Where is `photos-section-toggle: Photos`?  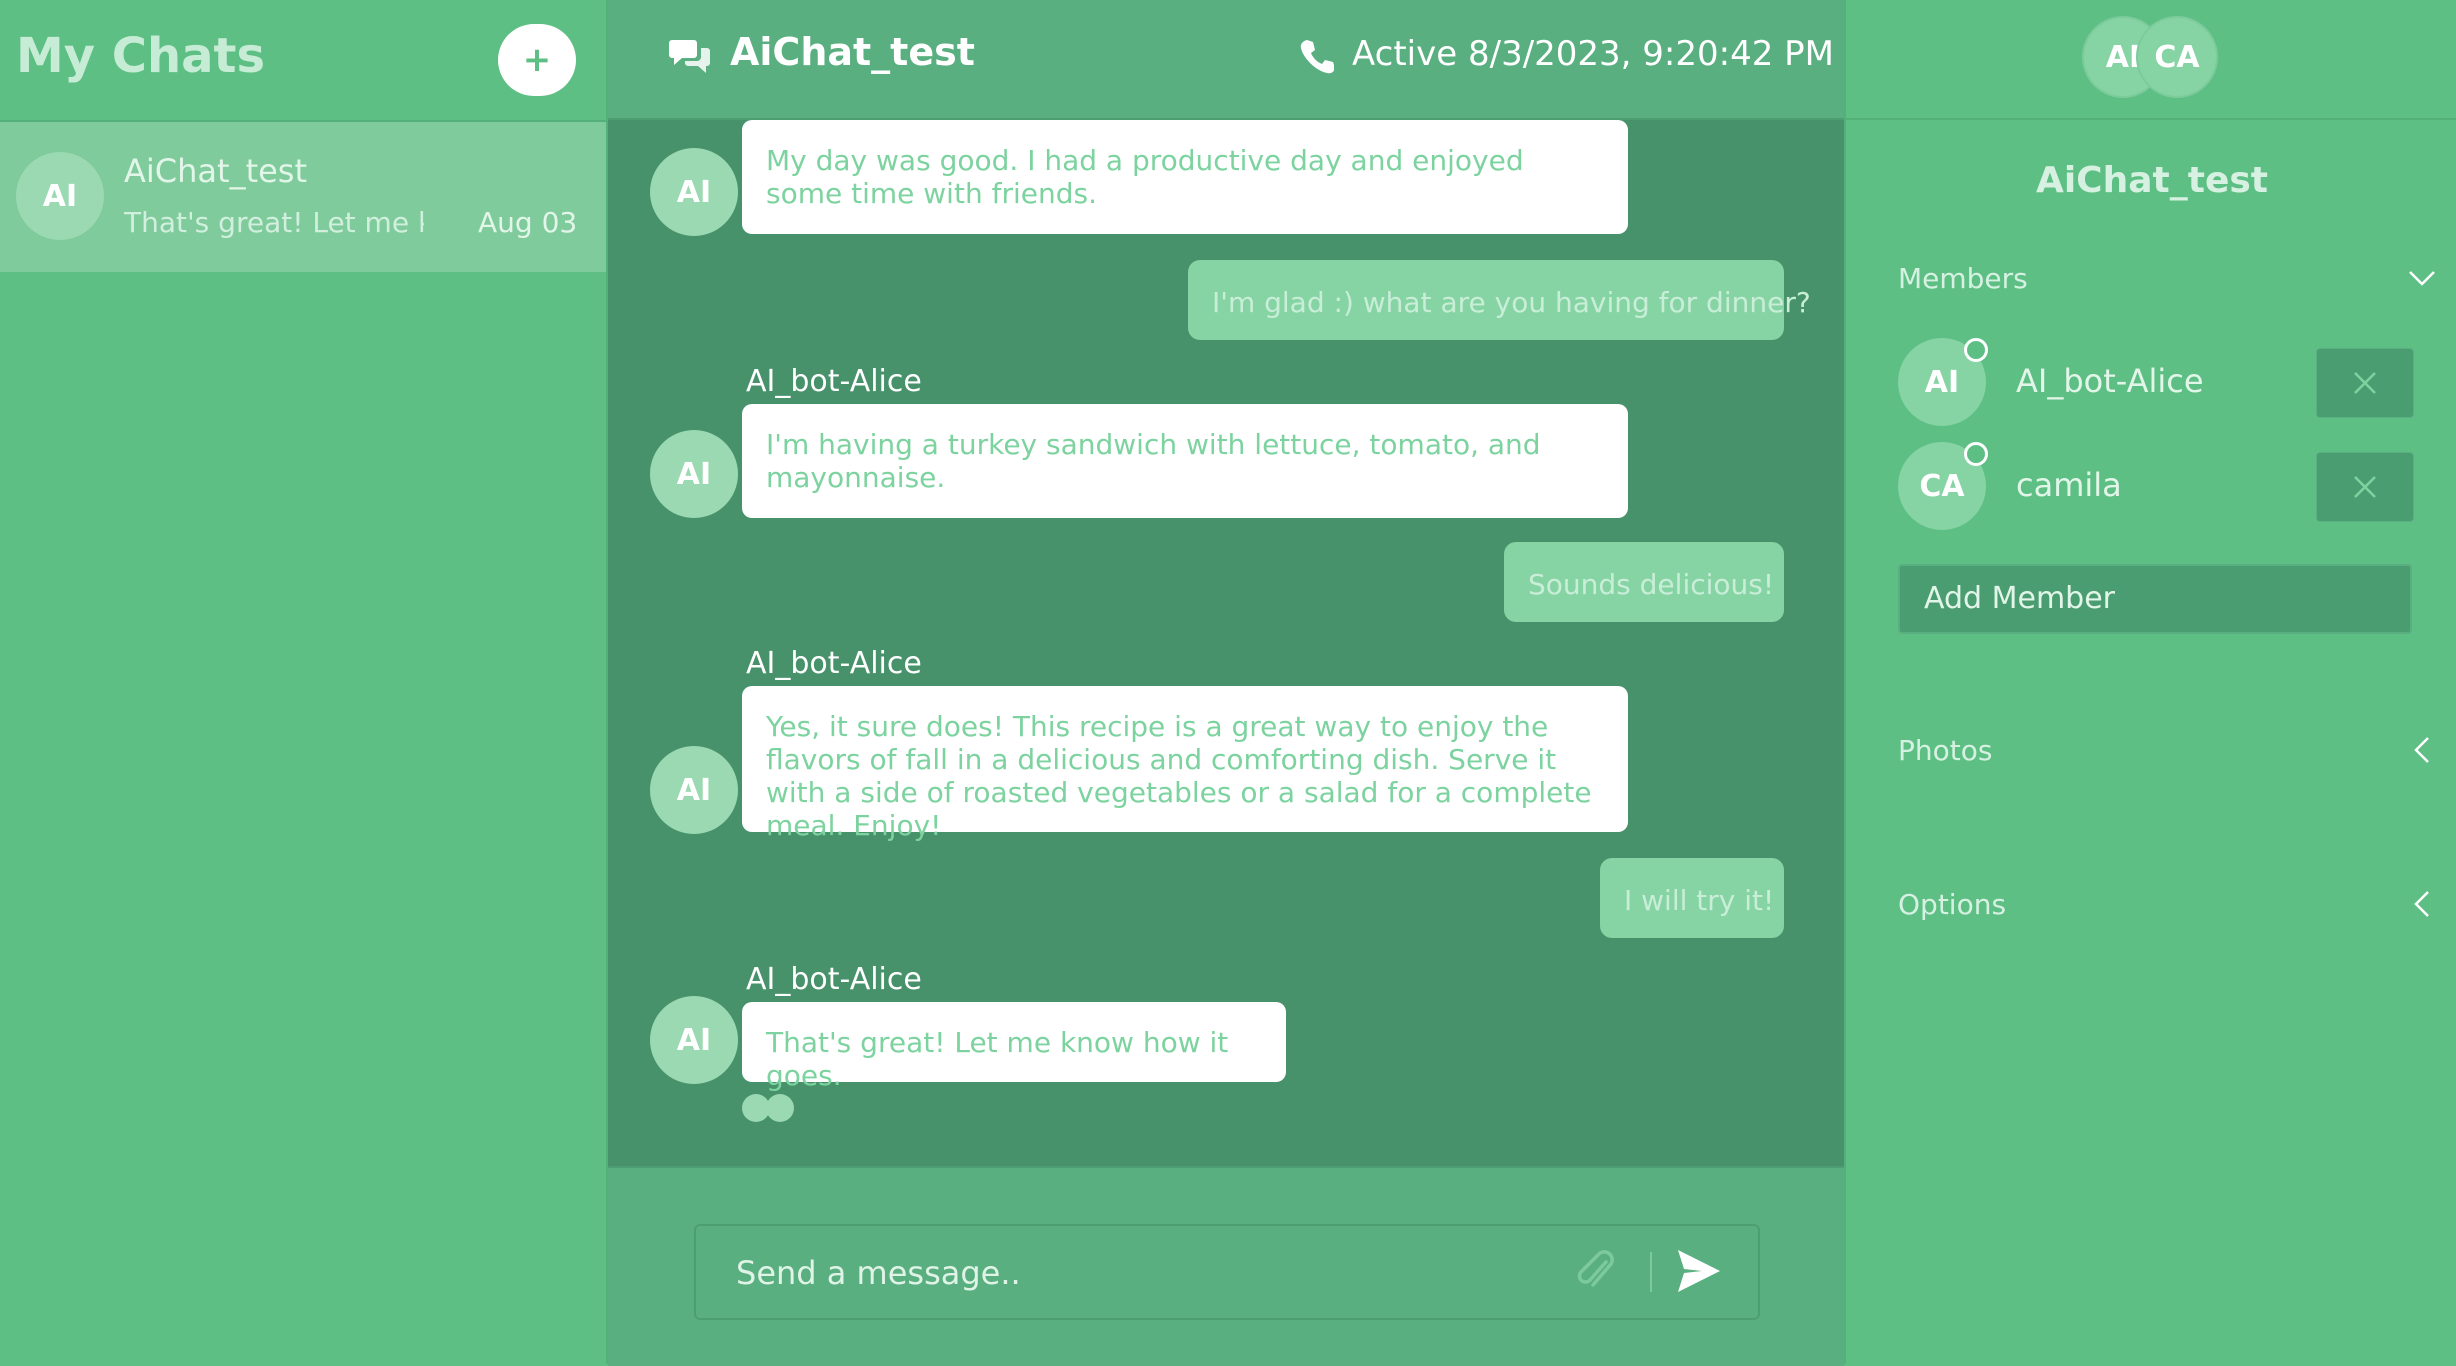 photos-section-toggle: Photos is located at coordinates (1945, 750).